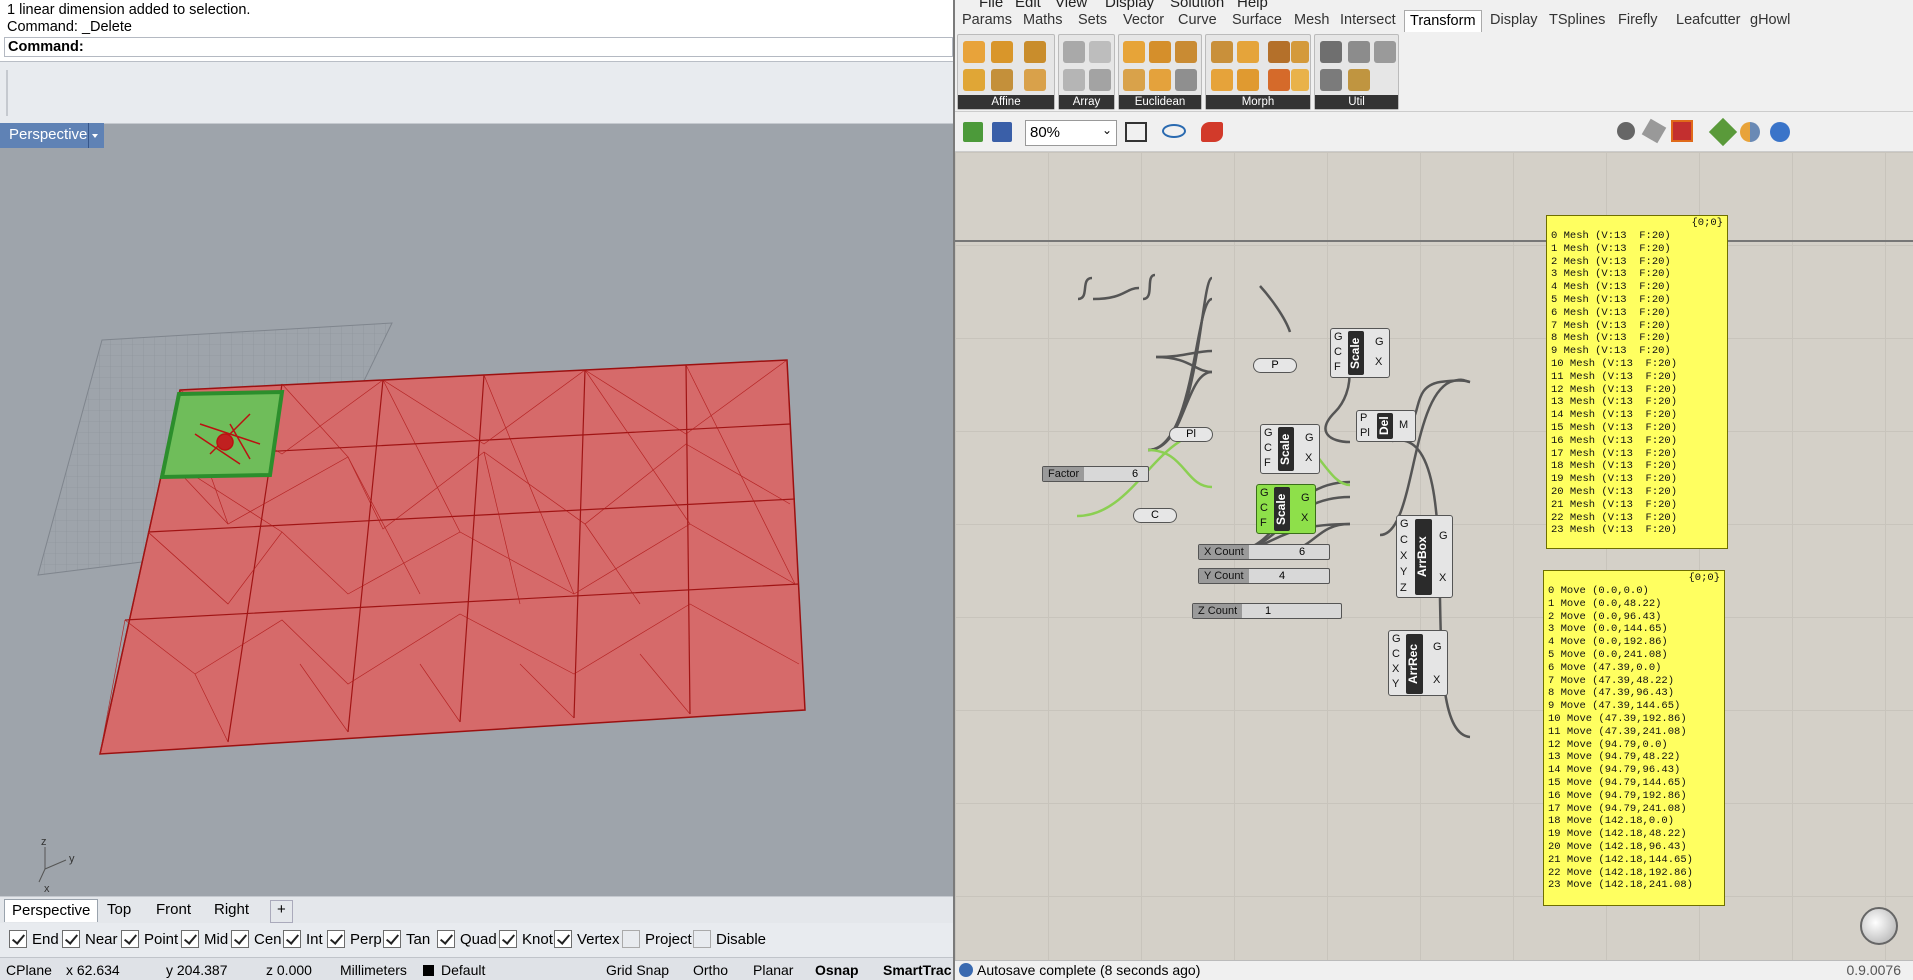  What do you see at coordinates (1780, 132) in the screenshot?
I see `globe-icon` at bounding box center [1780, 132].